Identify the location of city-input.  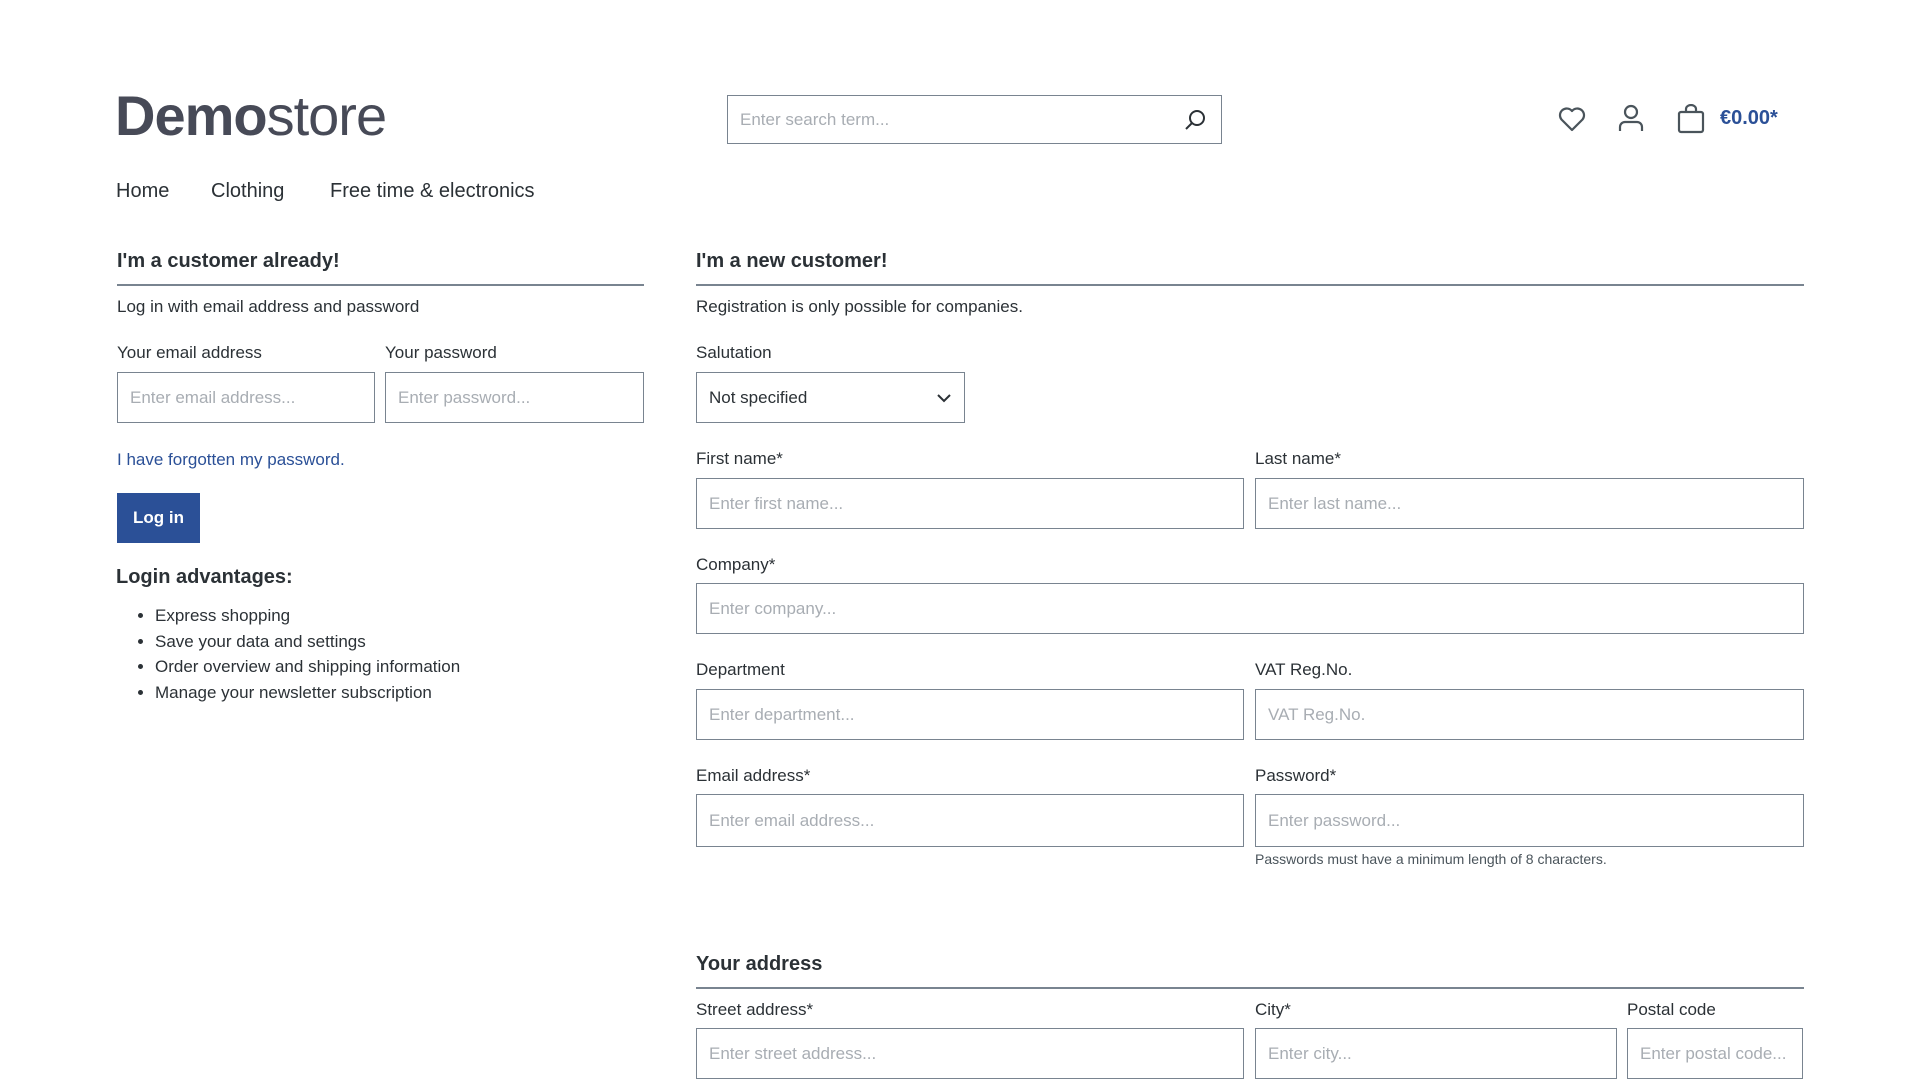
(1436, 1053).